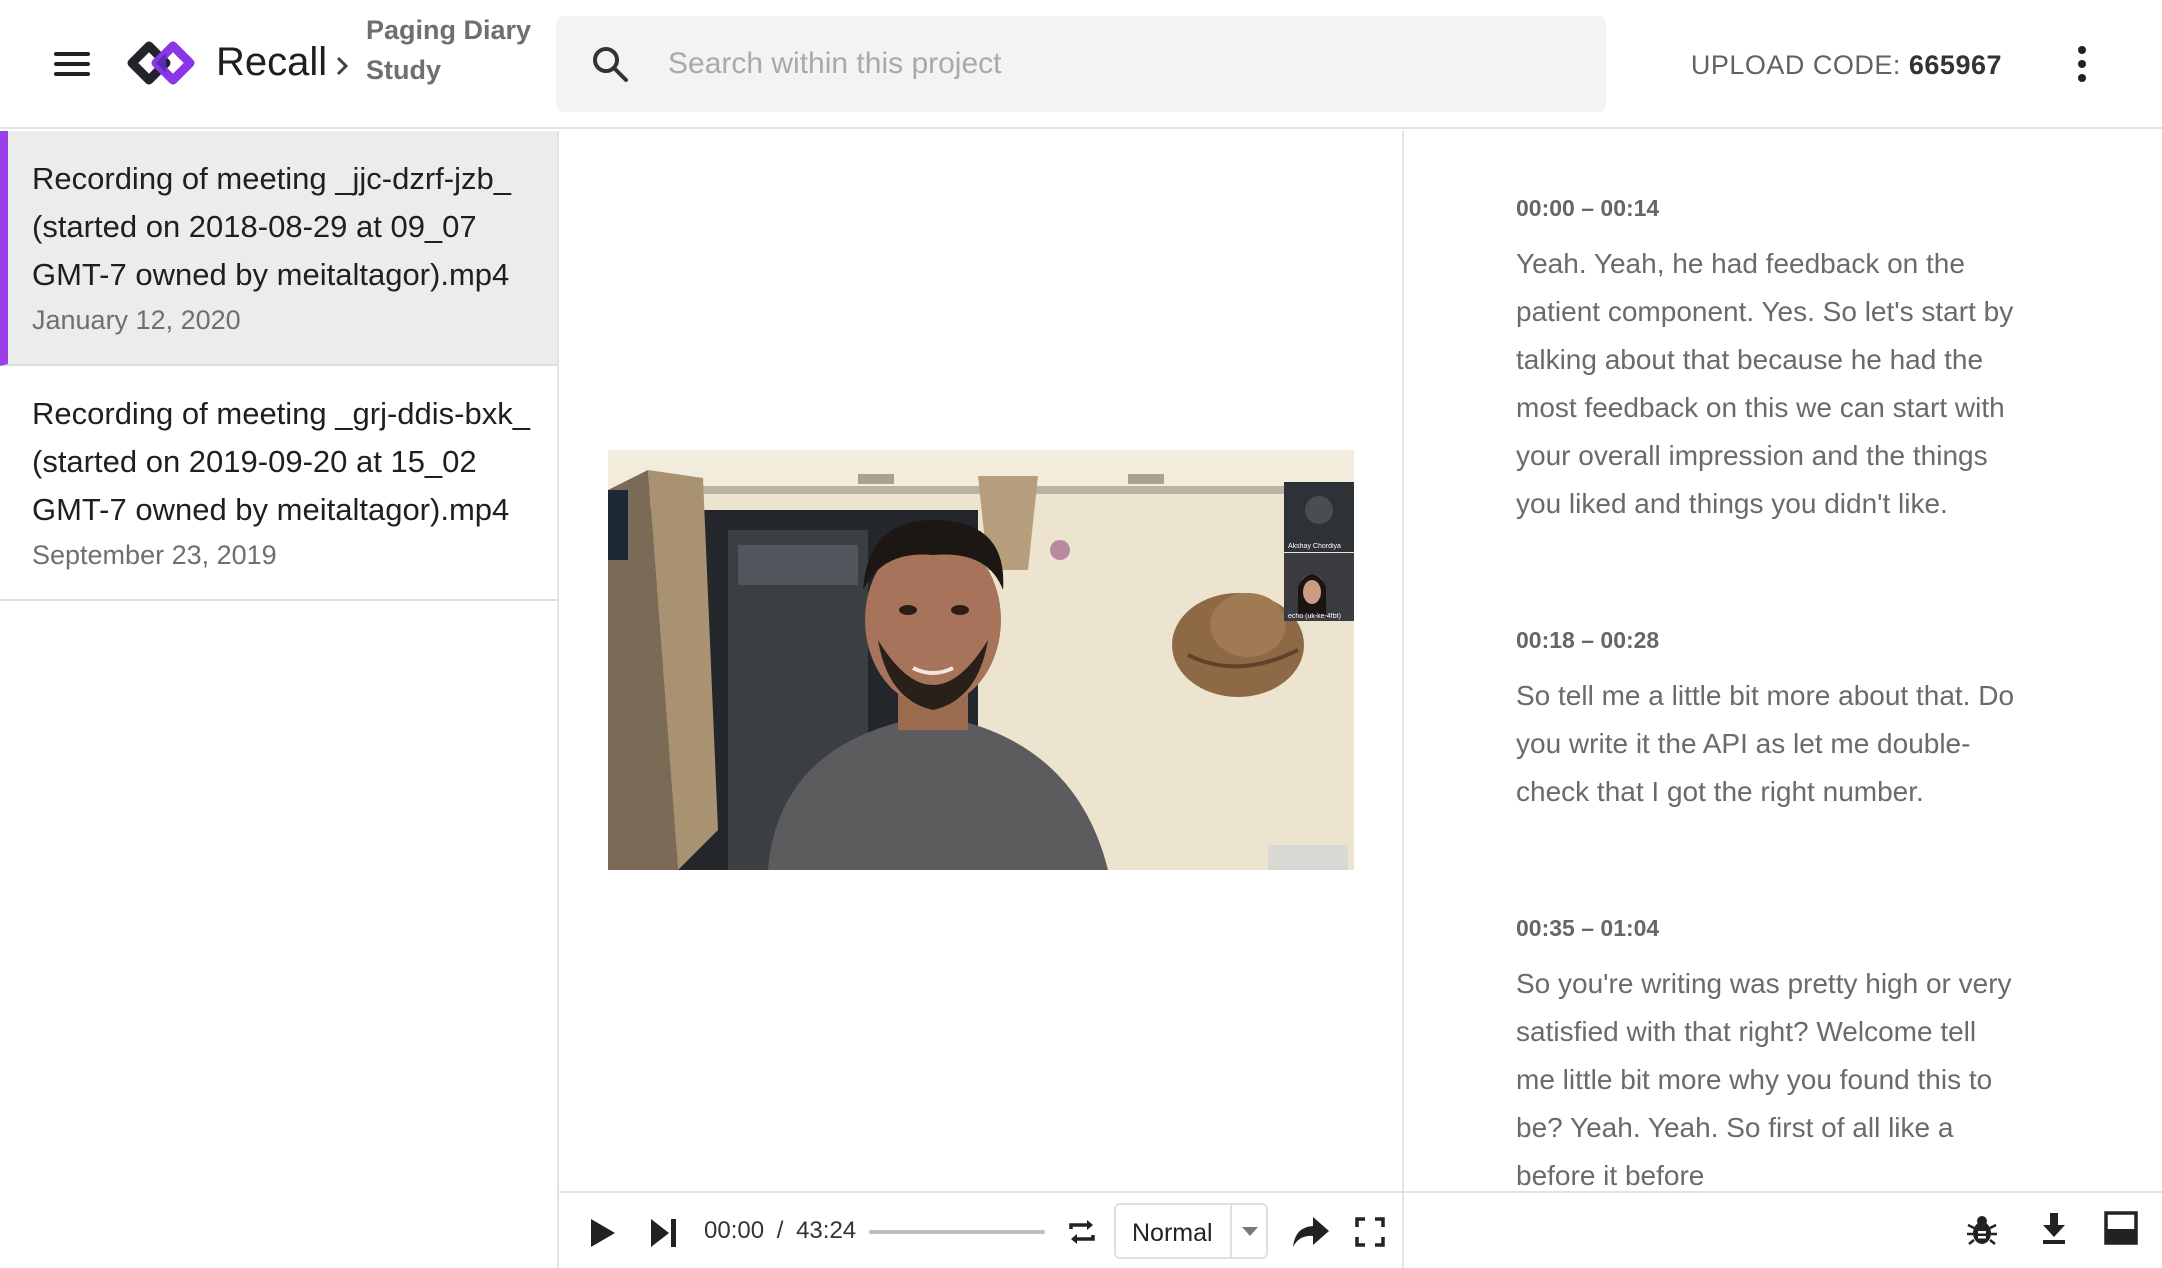  Describe the element at coordinates (602, 1233) in the screenshot. I see `play-icon` at that location.